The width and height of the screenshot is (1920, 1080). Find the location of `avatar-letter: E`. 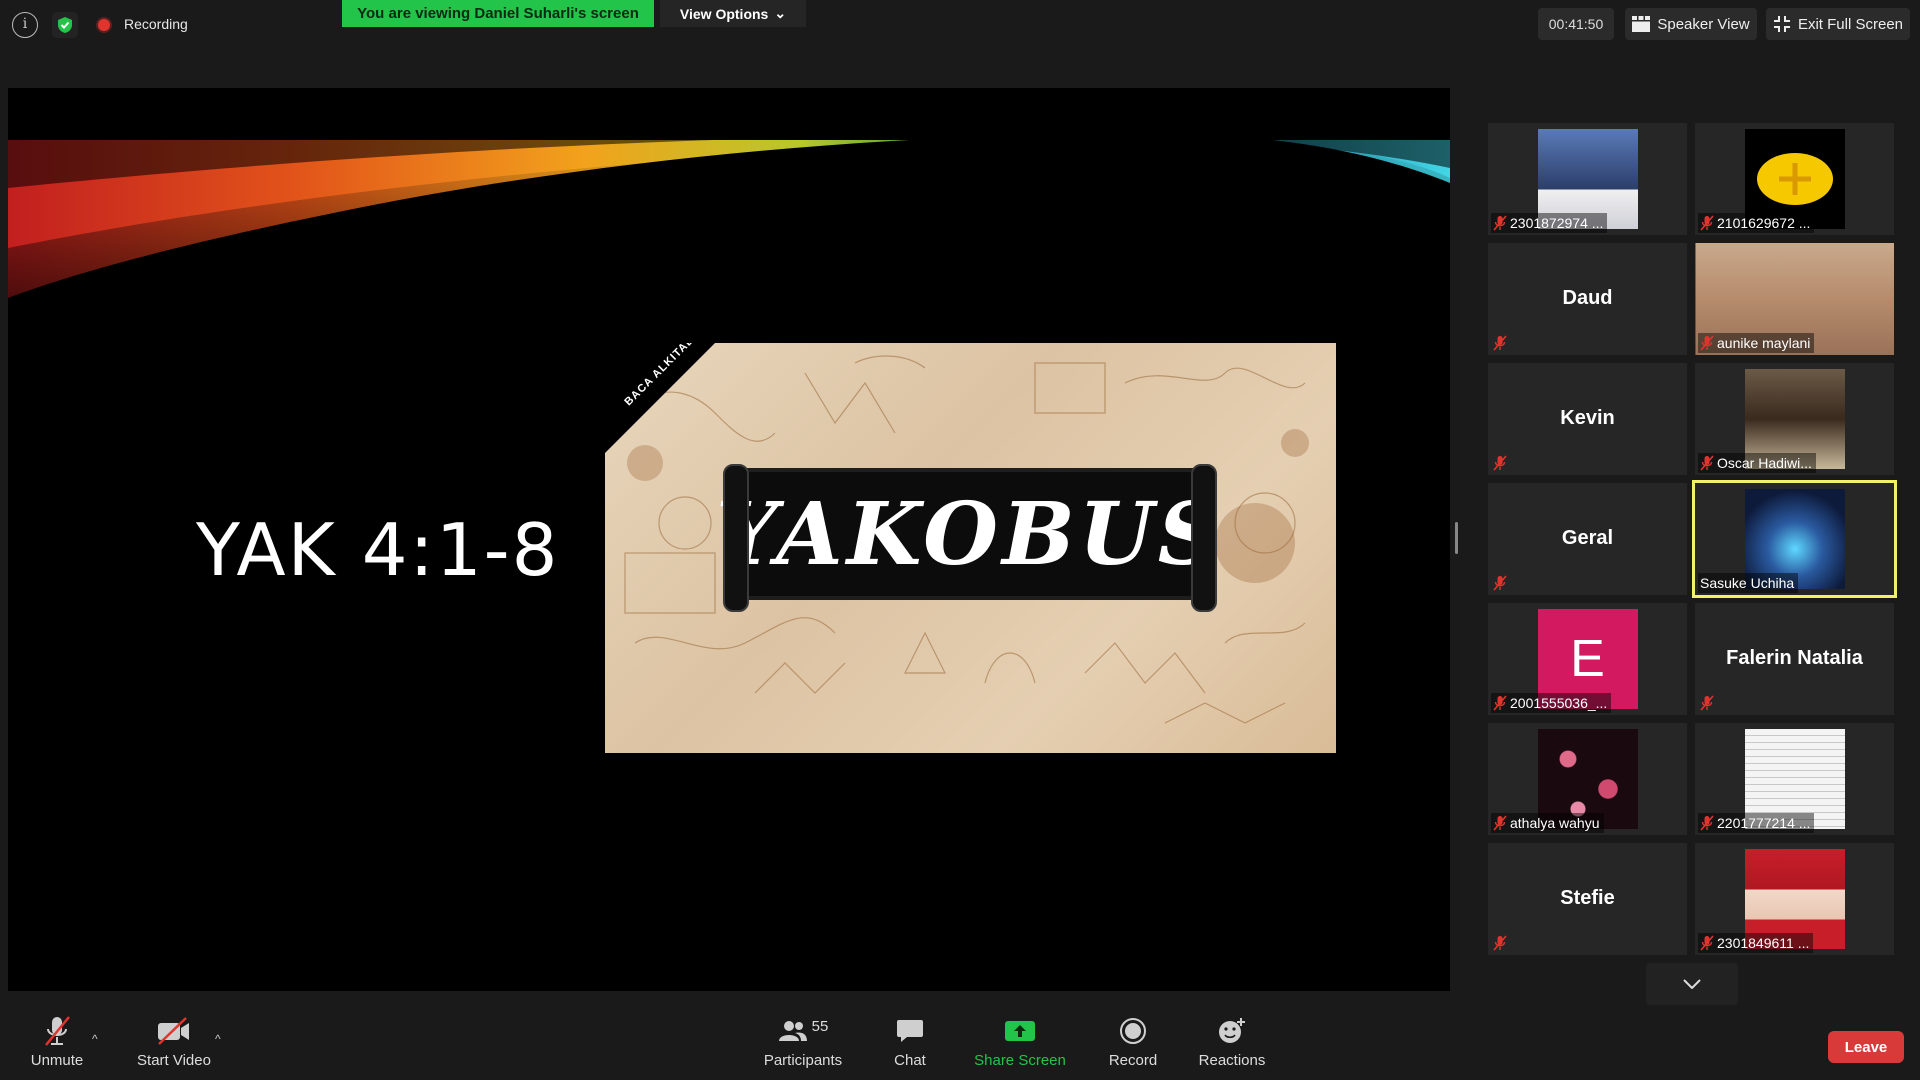

avatar-letter: E is located at coordinates (1587, 659).